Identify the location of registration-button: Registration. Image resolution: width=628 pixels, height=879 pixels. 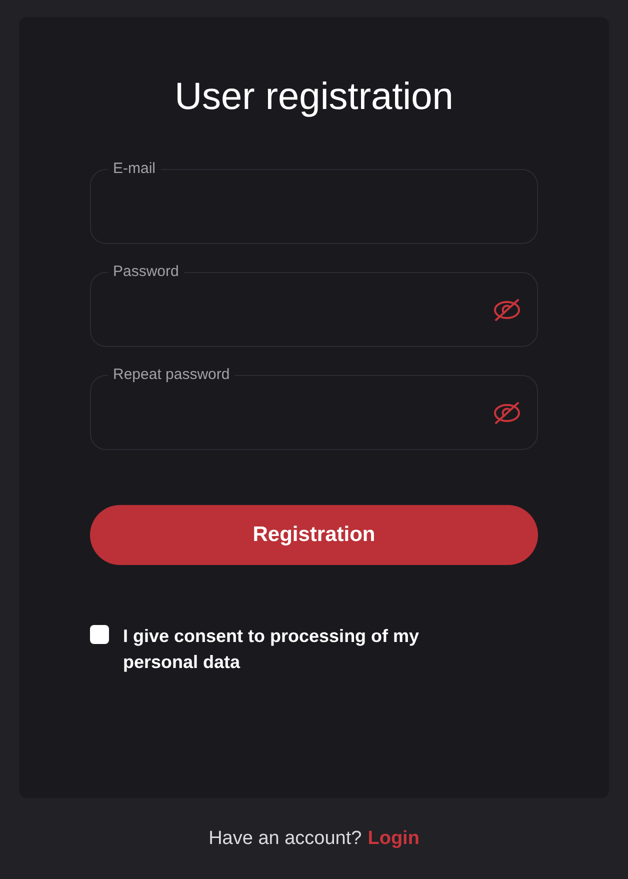
(314, 535).